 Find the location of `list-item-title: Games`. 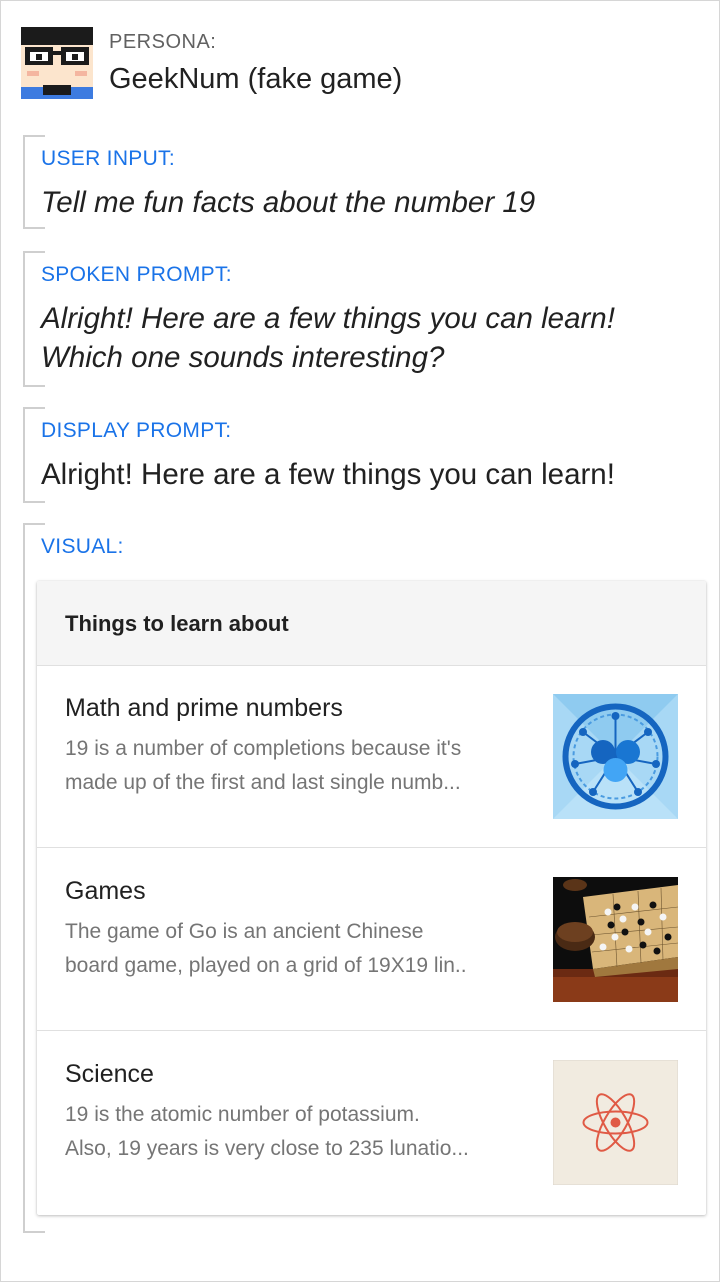

list-item-title: Games is located at coordinates (105, 891).